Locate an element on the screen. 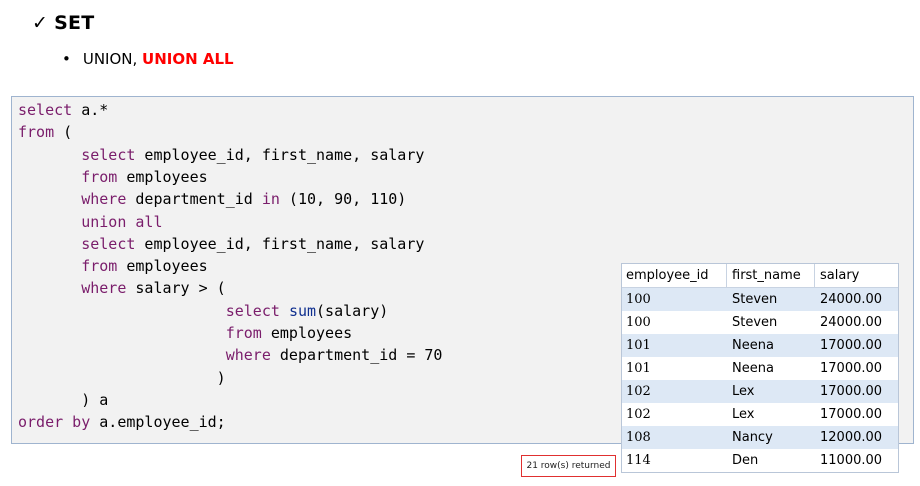 This screenshot has width=920, height=486. code-text: ) is located at coordinates (122, 377).